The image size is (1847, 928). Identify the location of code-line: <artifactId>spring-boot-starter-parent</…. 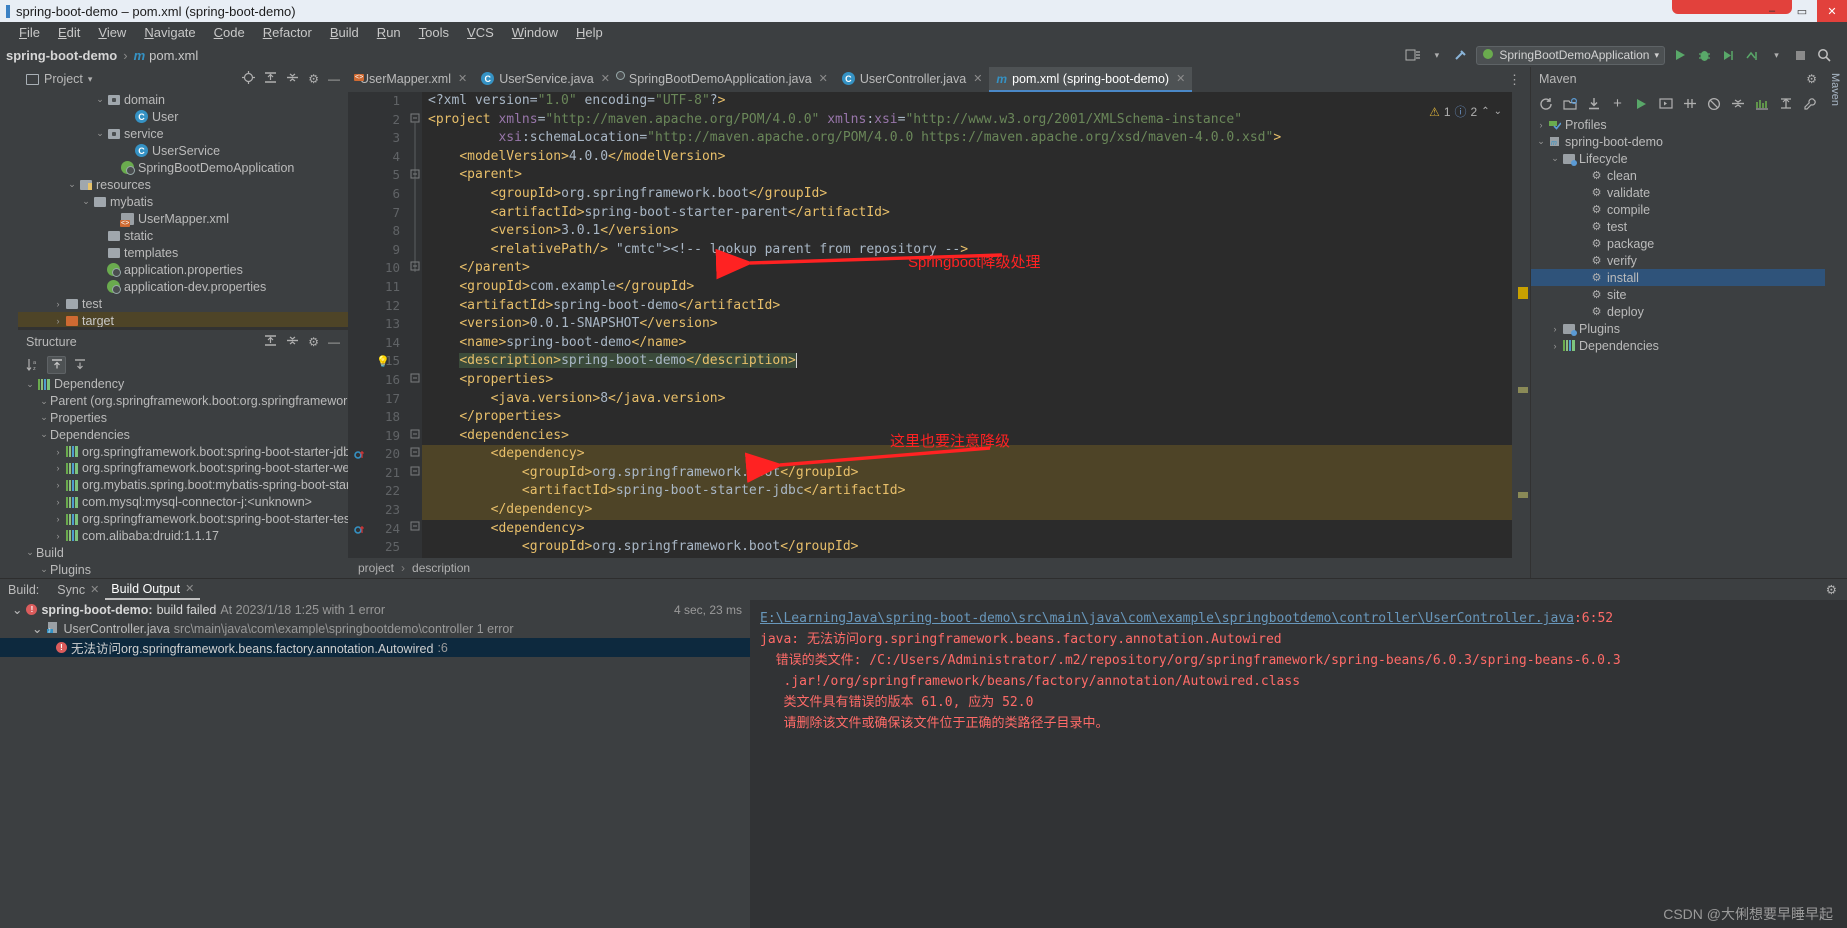
(967, 213).